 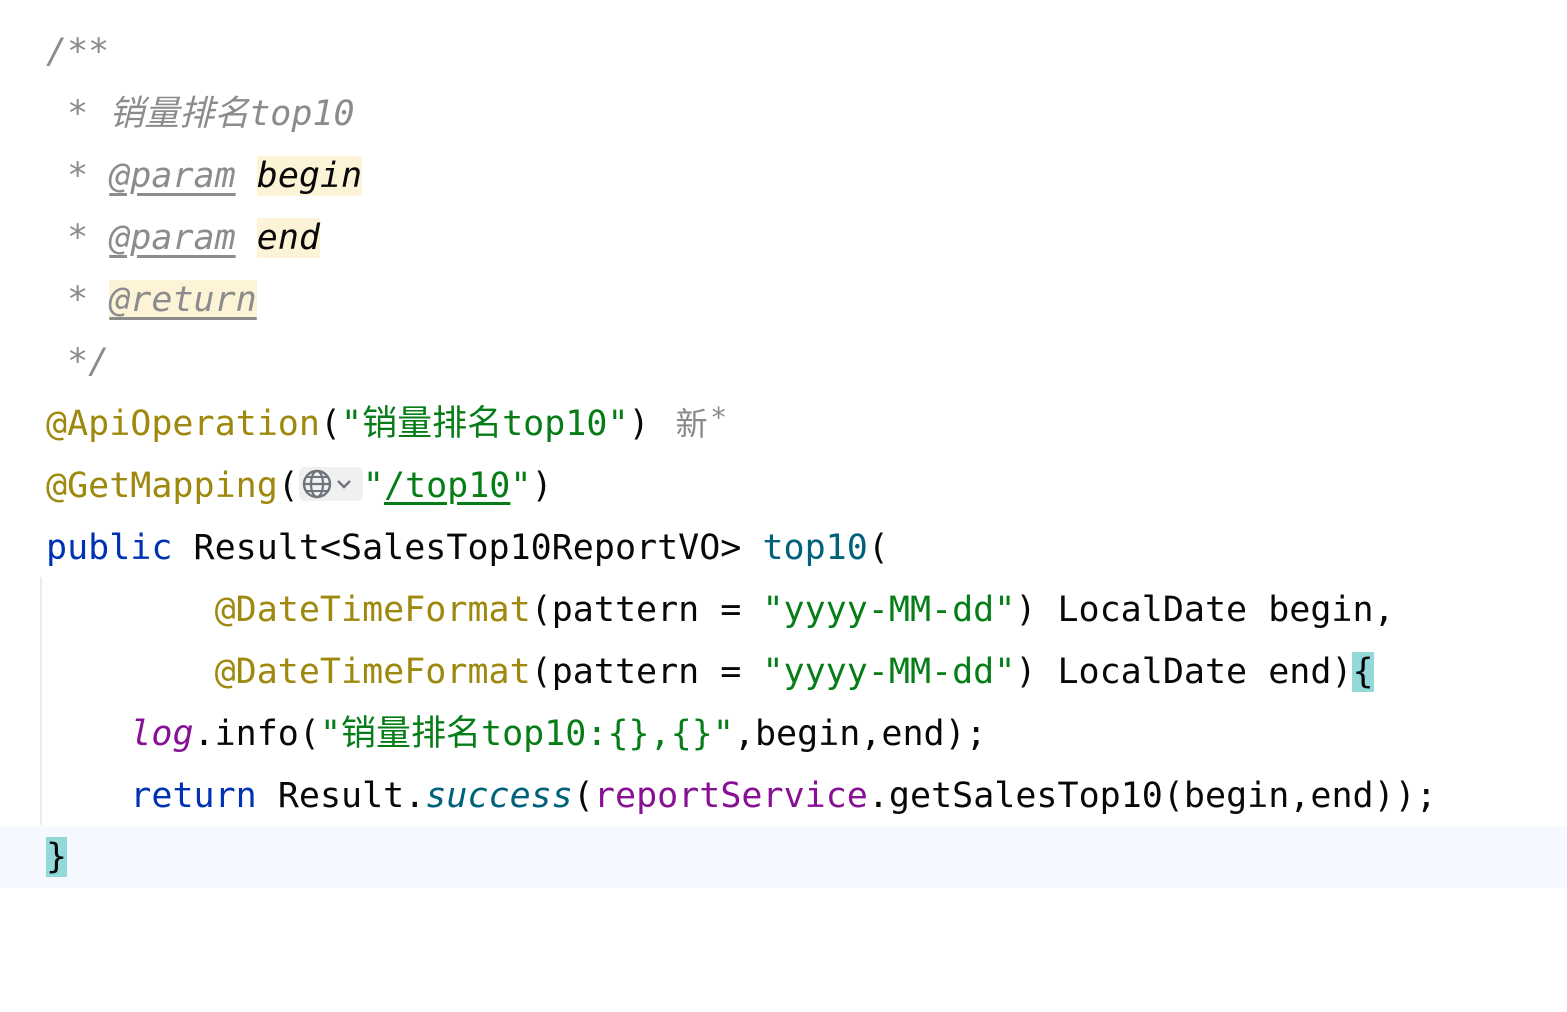 I want to click on report-service-field: reportService, so click(x=731, y=796).